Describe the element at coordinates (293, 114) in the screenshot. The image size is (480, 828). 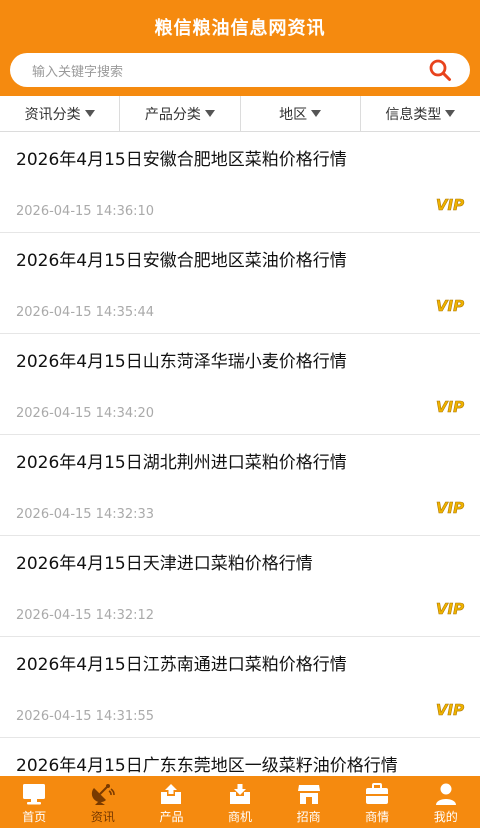
I see `filter-label: 地区` at that location.